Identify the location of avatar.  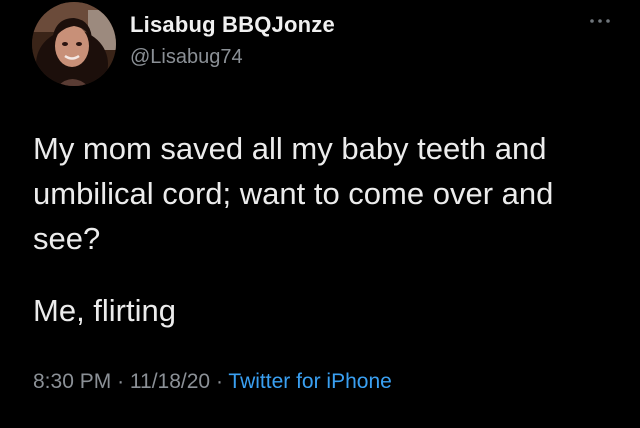
(74, 44).